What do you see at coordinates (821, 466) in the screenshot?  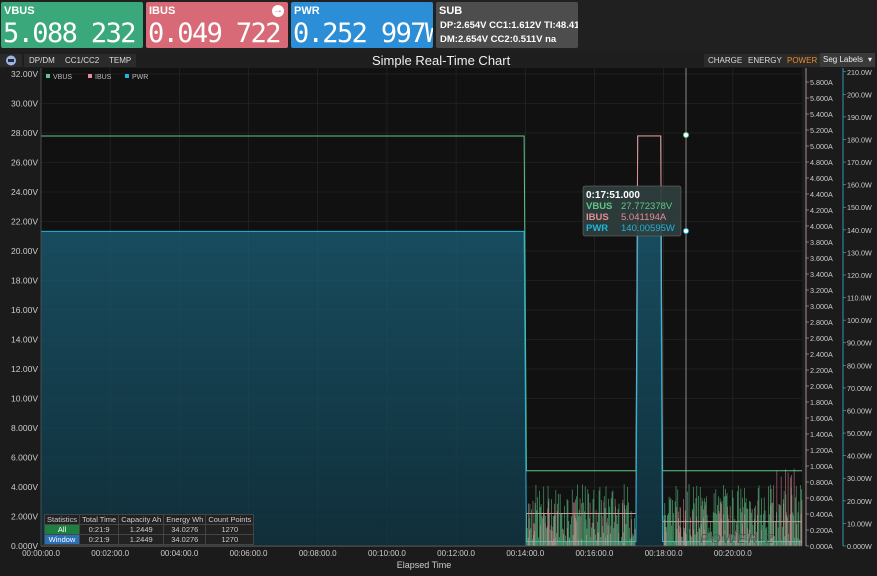 I see `y-mid-tick-label: 1.000A` at bounding box center [821, 466].